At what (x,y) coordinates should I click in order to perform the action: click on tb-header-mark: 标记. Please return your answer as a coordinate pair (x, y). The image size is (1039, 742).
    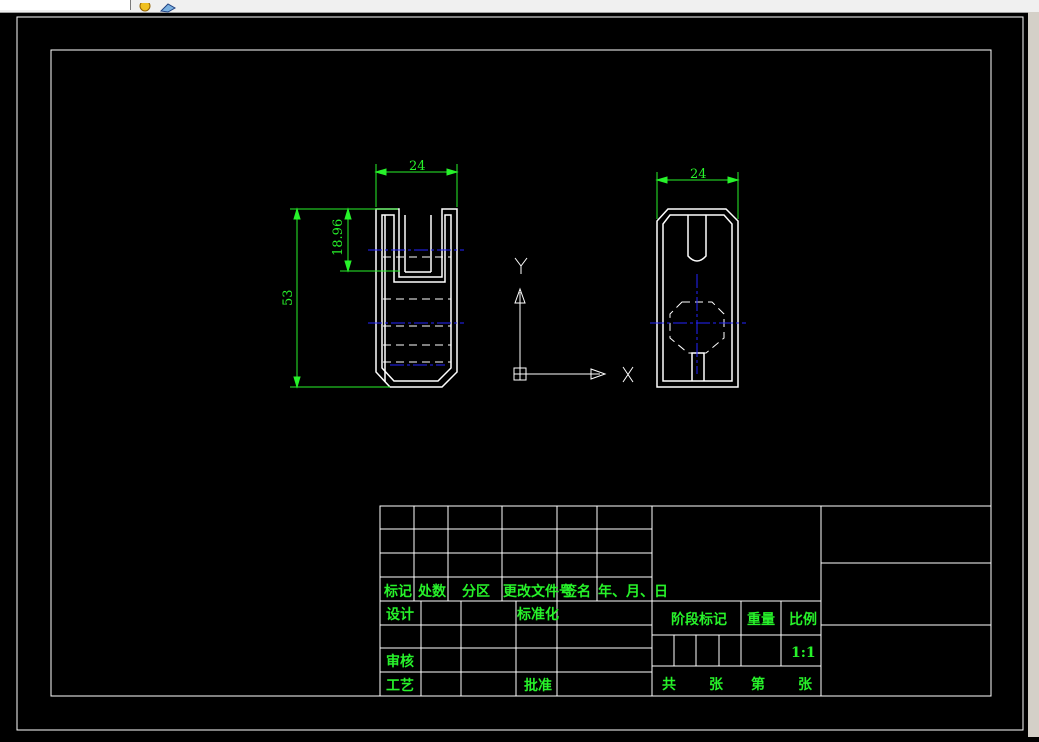
    Looking at the image, I should click on (397, 591).